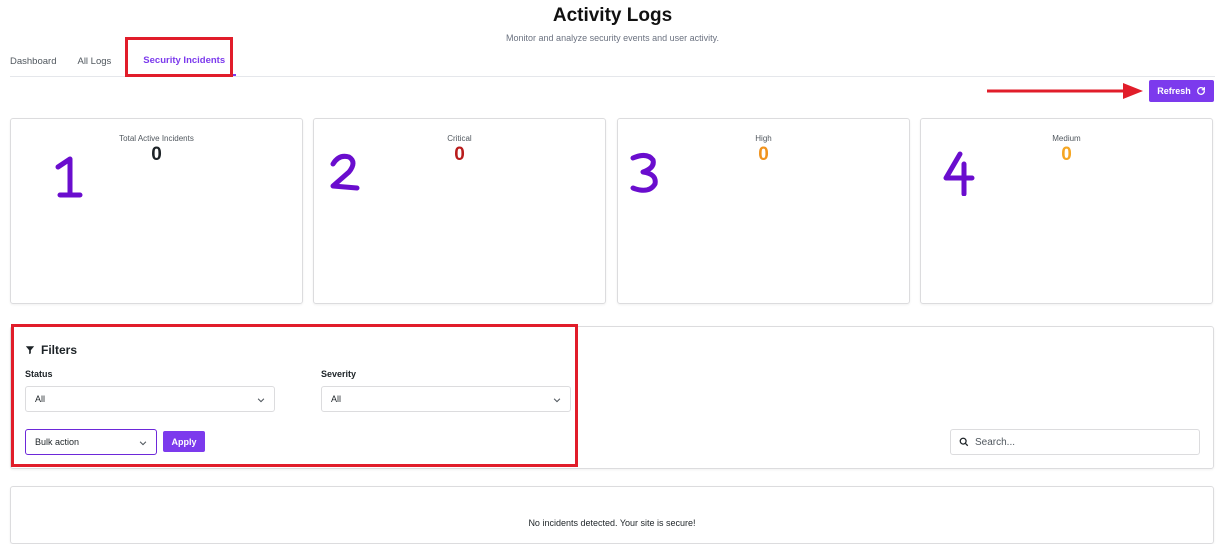 The width and height of the screenshot is (1225, 544). Describe the element at coordinates (1065, 91) in the screenshot. I see `annotation-arrow-icon` at that location.